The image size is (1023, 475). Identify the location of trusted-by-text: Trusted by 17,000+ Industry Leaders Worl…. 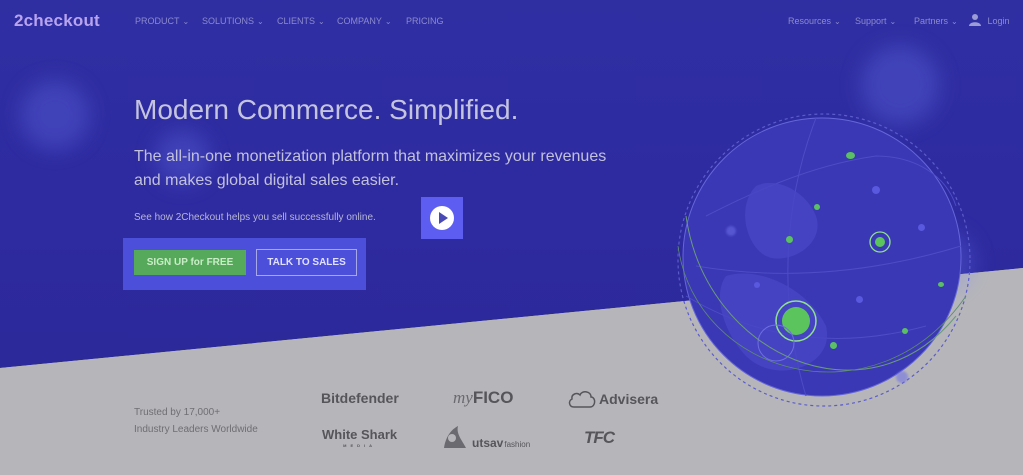
(196, 421).